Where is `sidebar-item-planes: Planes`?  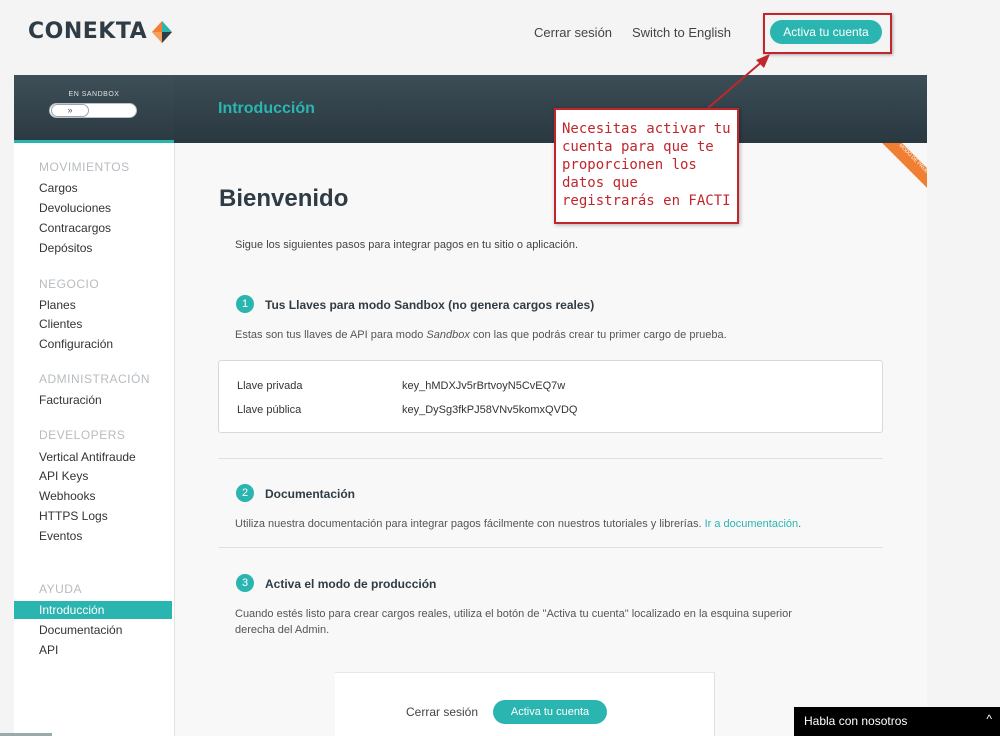
sidebar-item-planes: Planes is located at coordinates (57, 305).